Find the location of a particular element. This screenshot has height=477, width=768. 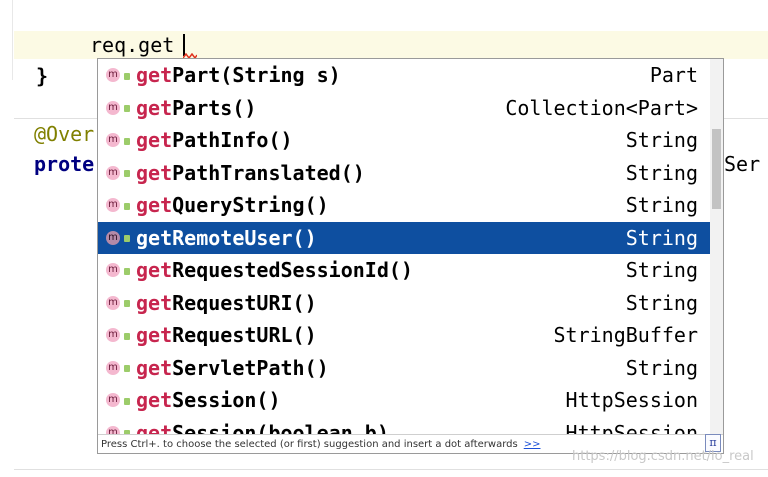

completion-item: m getRequestURI() String is located at coordinates (404, 303).